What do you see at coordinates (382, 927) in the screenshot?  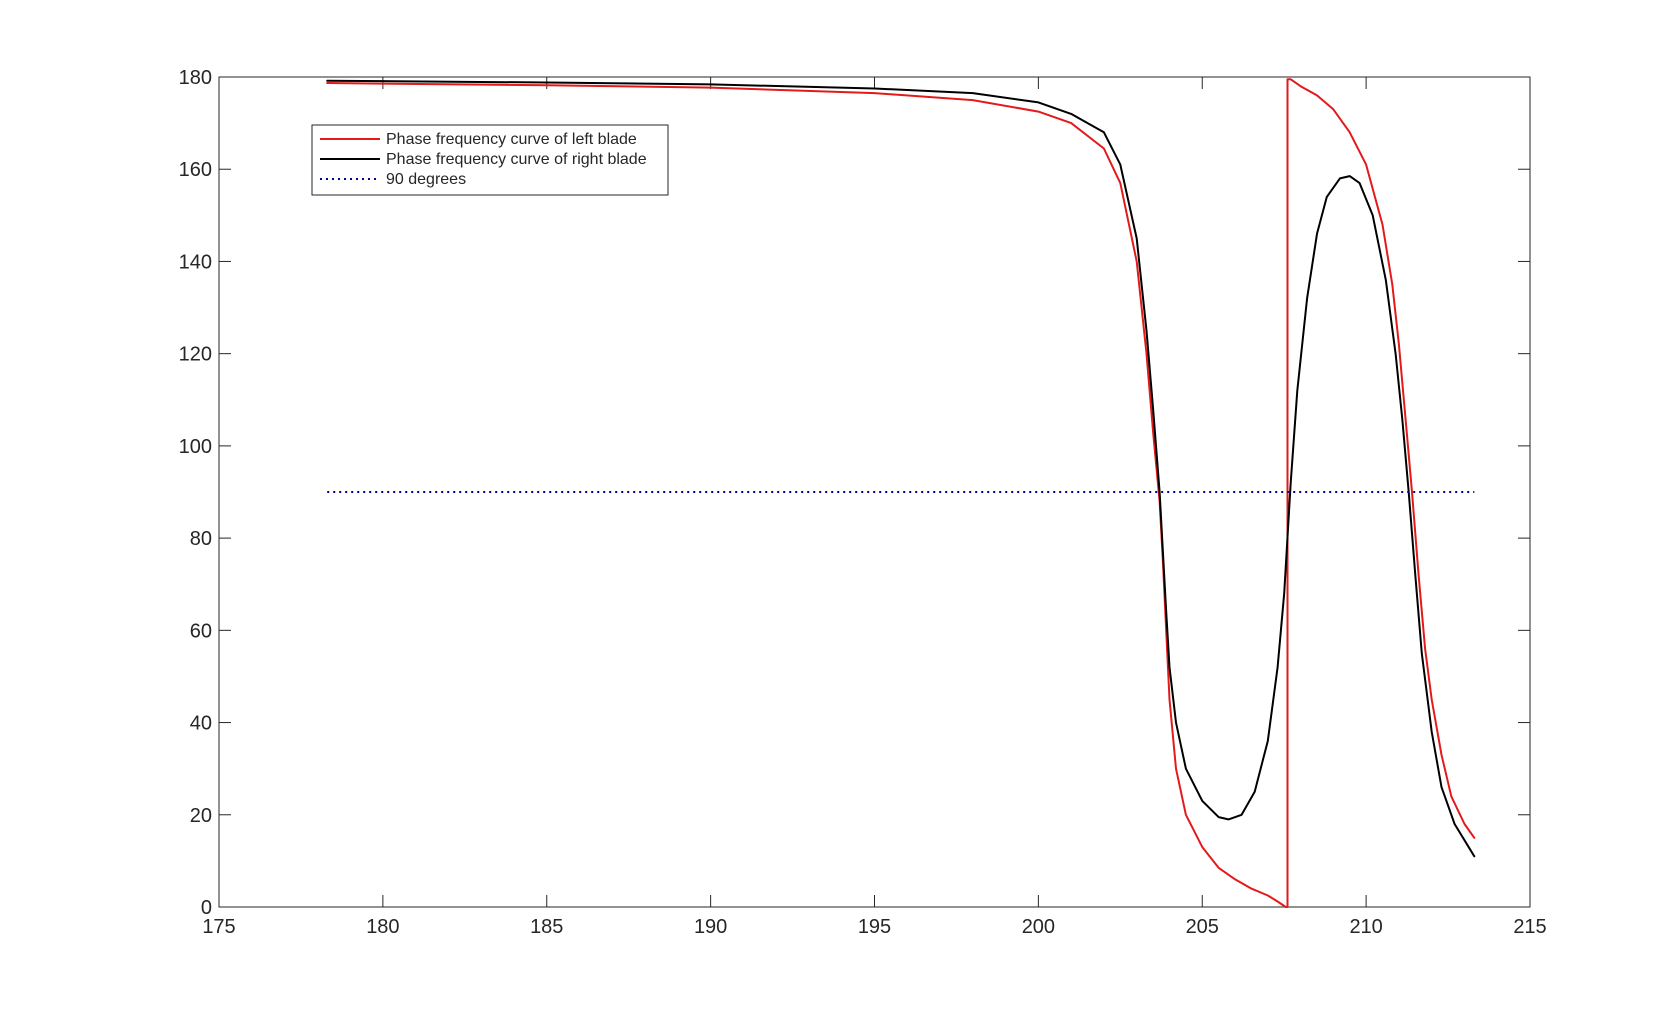 I see `x-tick-label: 180` at bounding box center [382, 927].